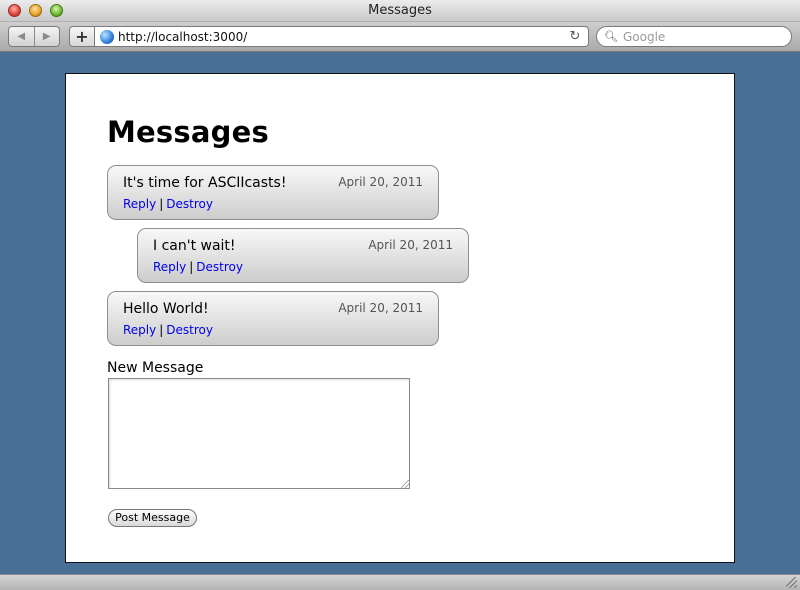  What do you see at coordinates (152, 518) in the screenshot?
I see `post-message-button: Post Message` at bounding box center [152, 518].